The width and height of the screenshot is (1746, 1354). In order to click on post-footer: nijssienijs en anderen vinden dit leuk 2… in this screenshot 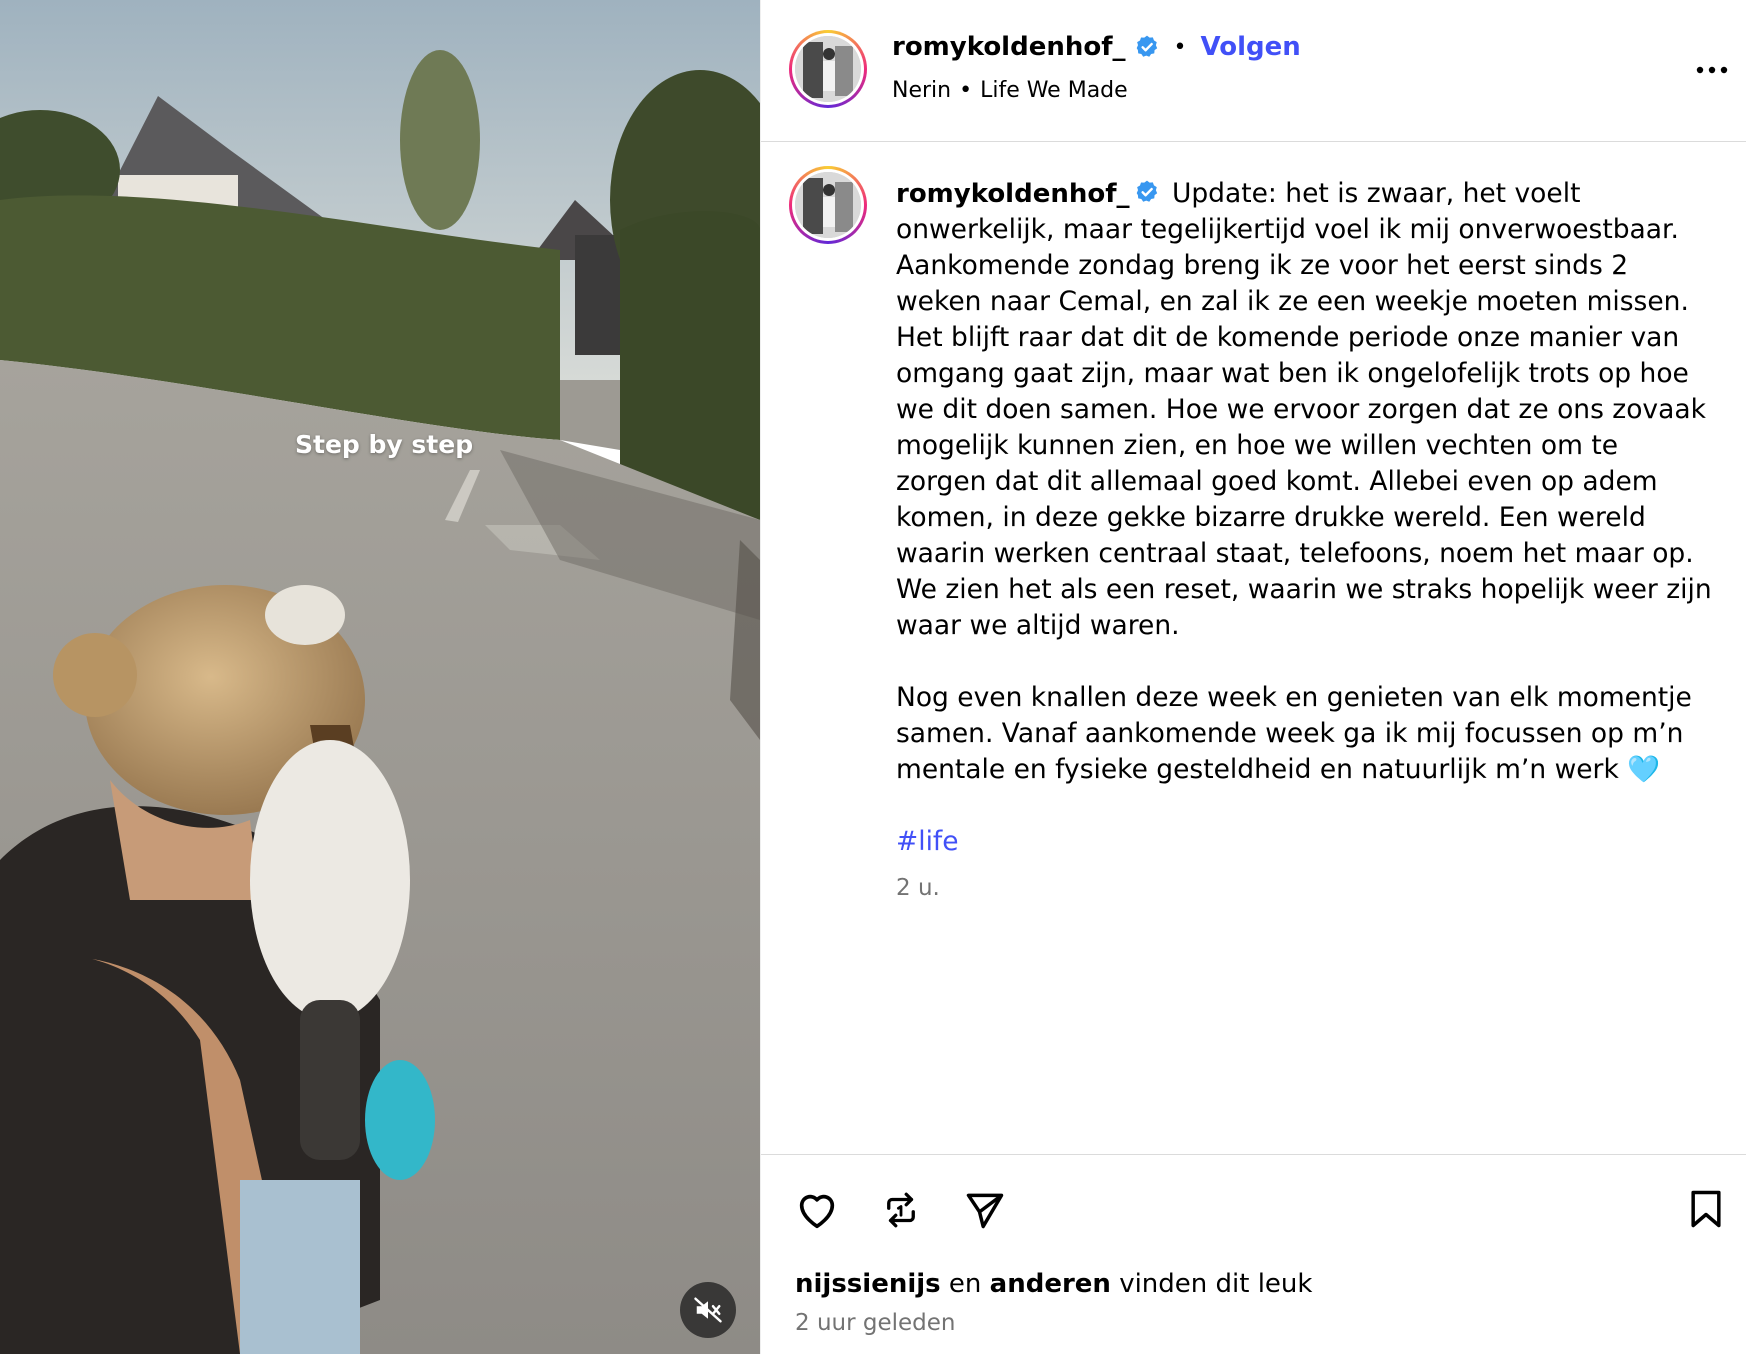, I will do `click(1253, 1254)`.